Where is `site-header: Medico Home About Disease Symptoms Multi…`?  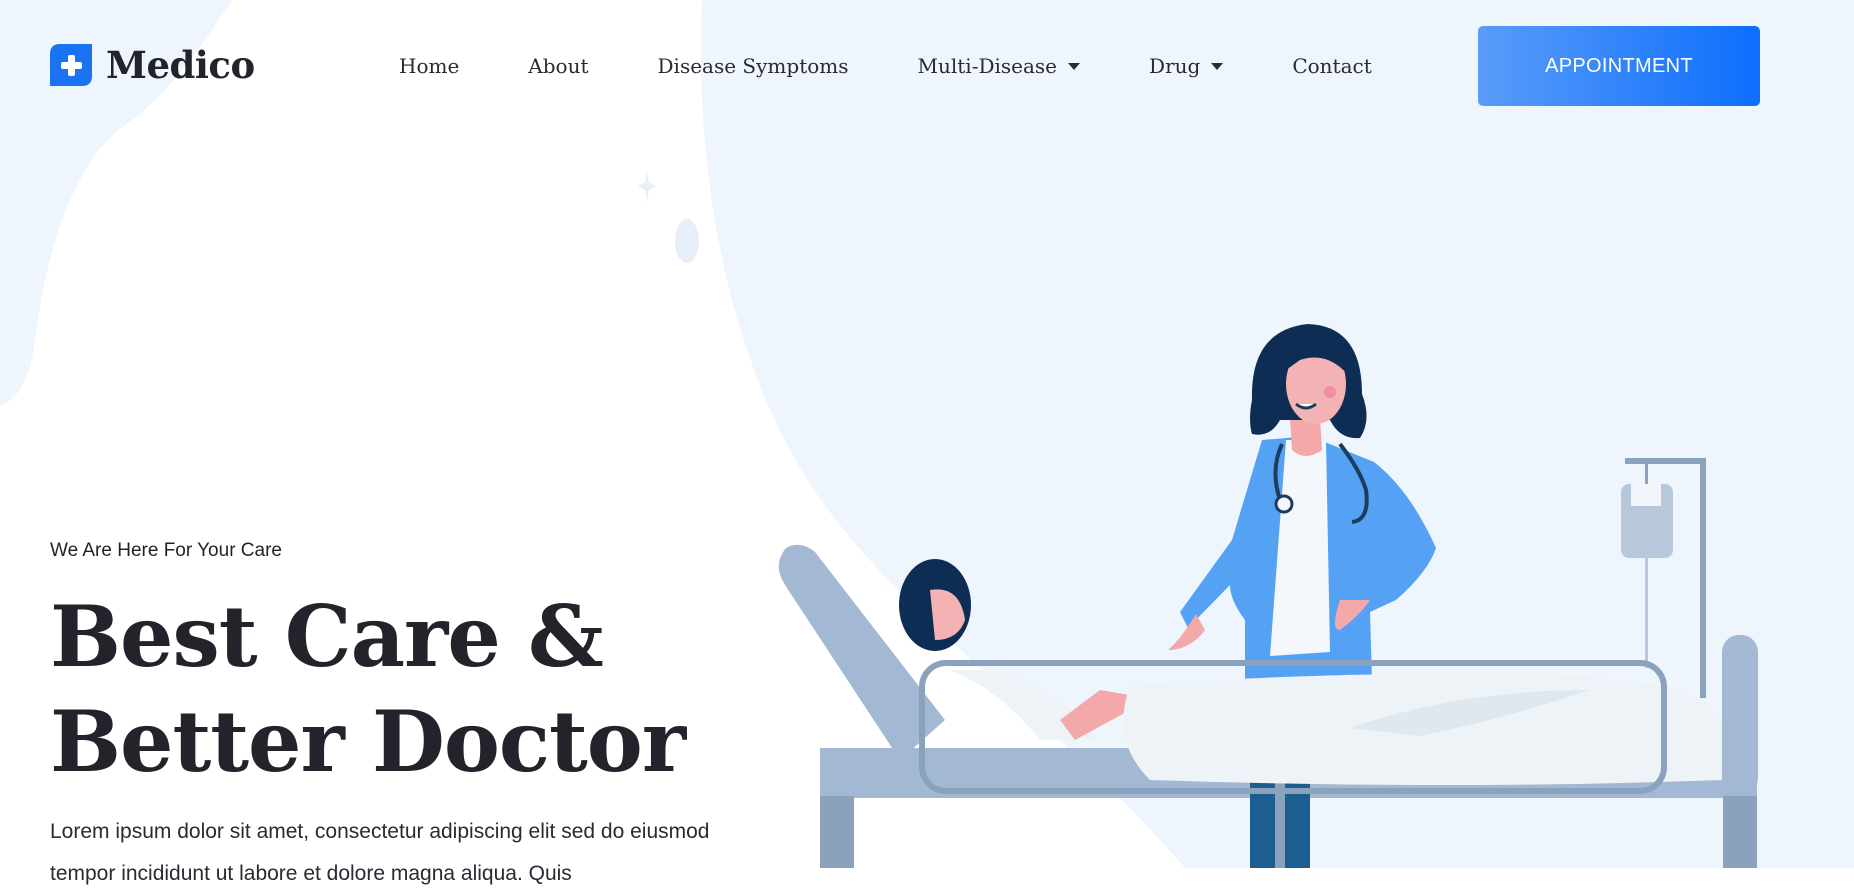 site-header: Medico Home About Disease Symptoms Multi… is located at coordinates (927, 66).